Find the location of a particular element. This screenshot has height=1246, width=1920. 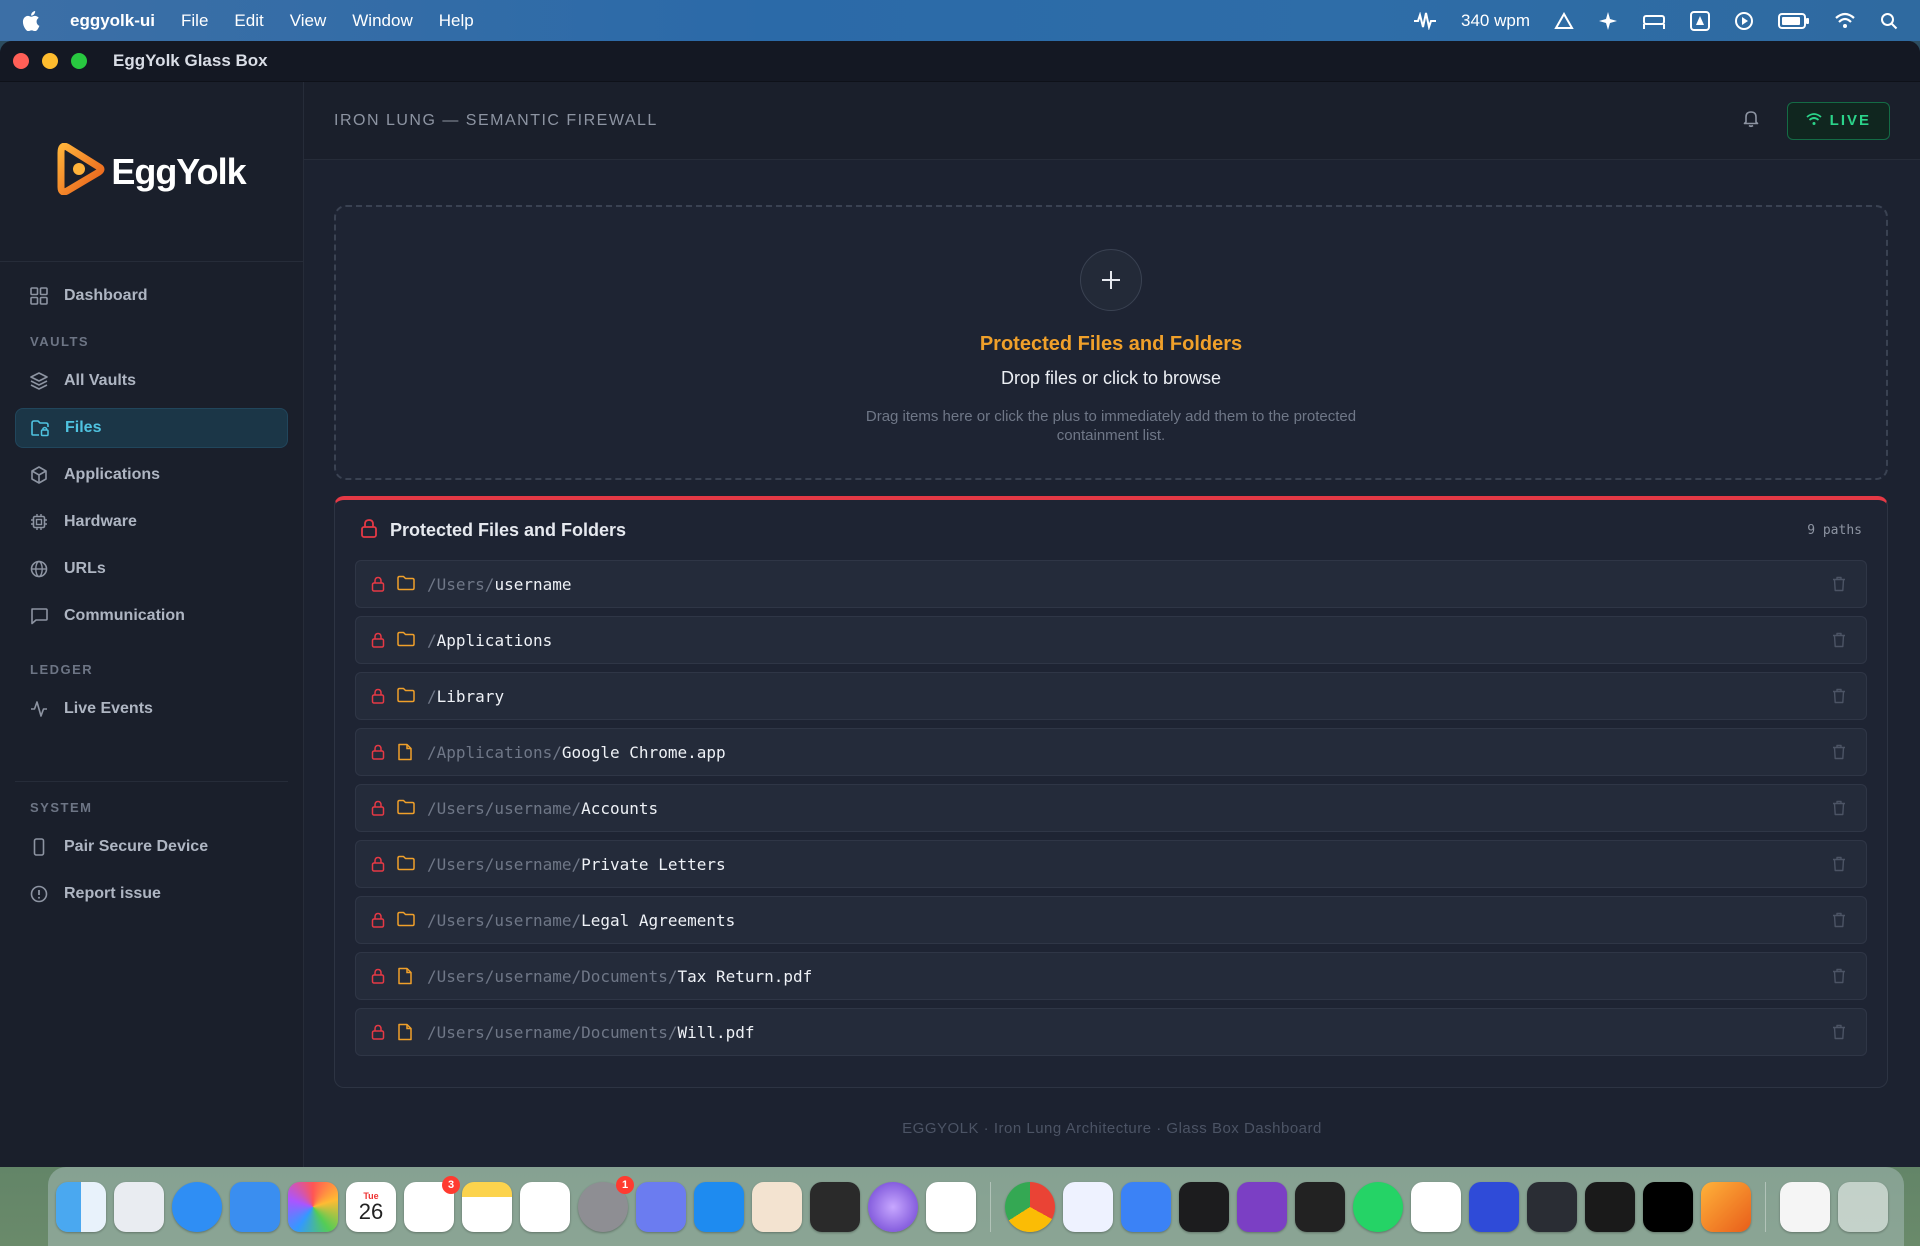

finder-icon is located at coordinates (81, 1206).